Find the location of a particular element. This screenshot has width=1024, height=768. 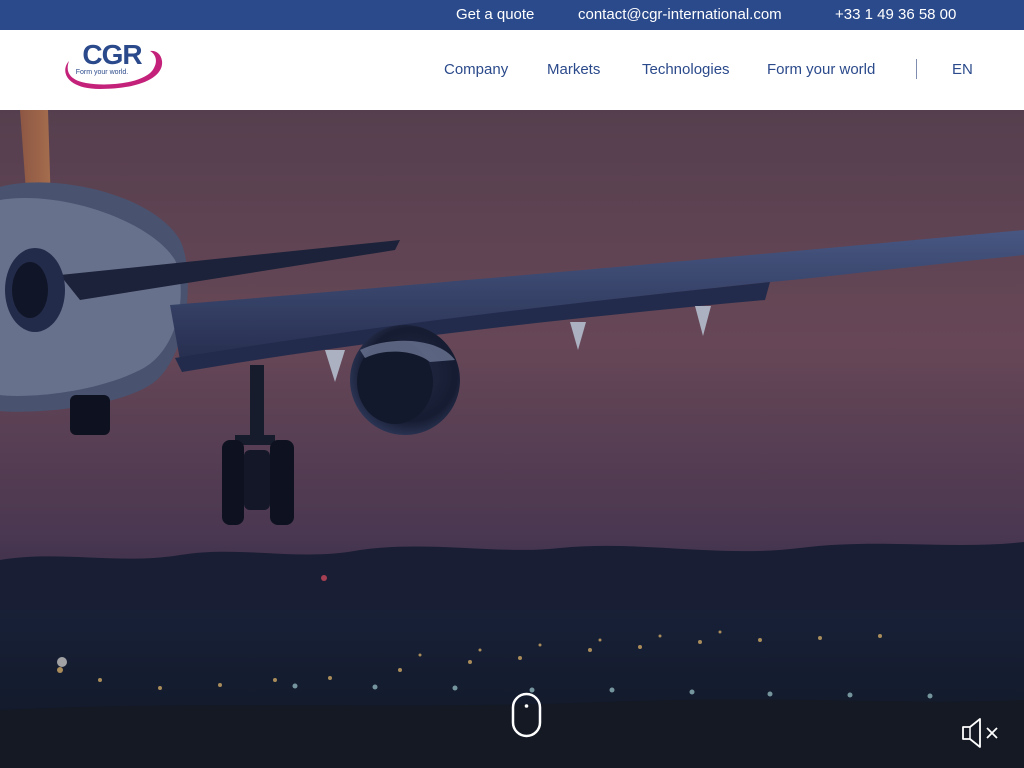

nav-company: Company is located at coordinates (476, 69).